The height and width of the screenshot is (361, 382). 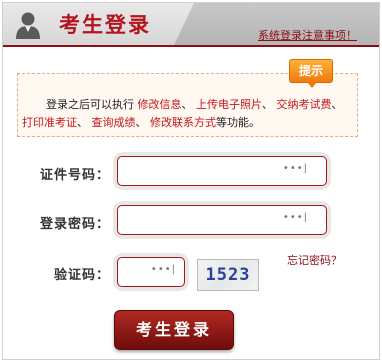 What do you see at coordinates (307, 35) in the screenshot?
I see `login-notice-link: 系统登录注意事项！` at bounding box center [307, 35].